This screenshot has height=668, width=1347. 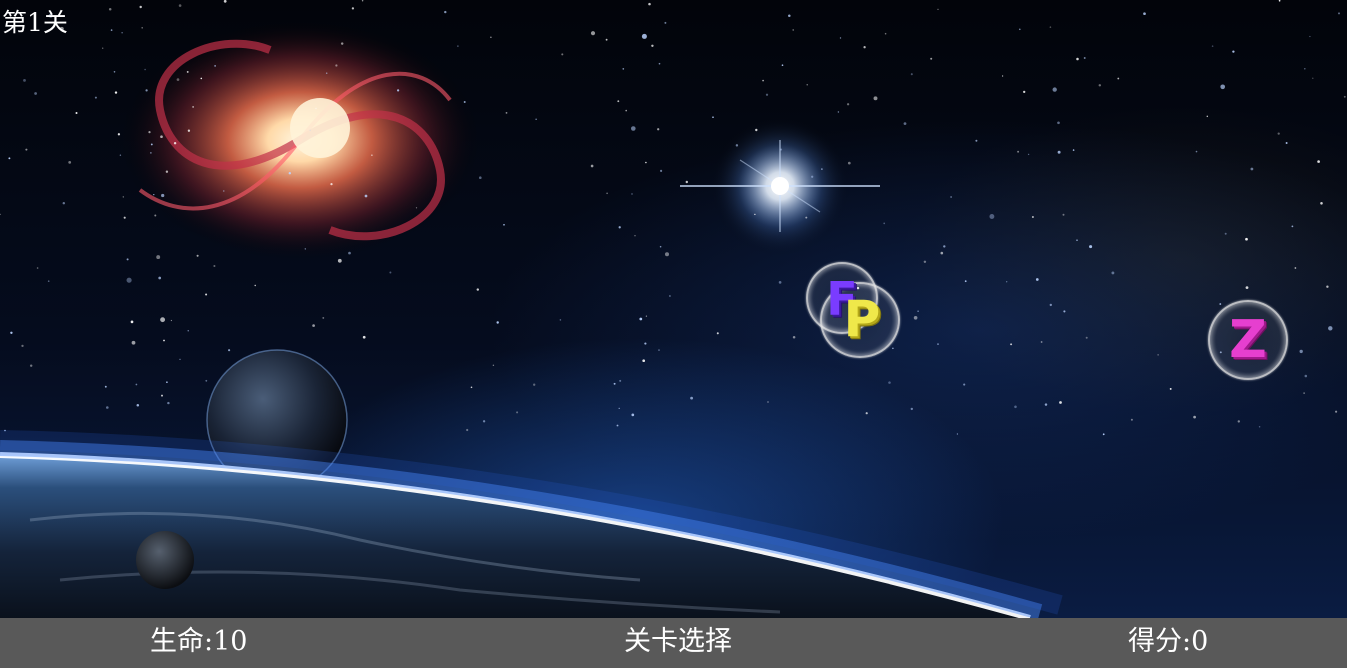 I want to click on score-label: 得分:, so click(x=1160, y=641).